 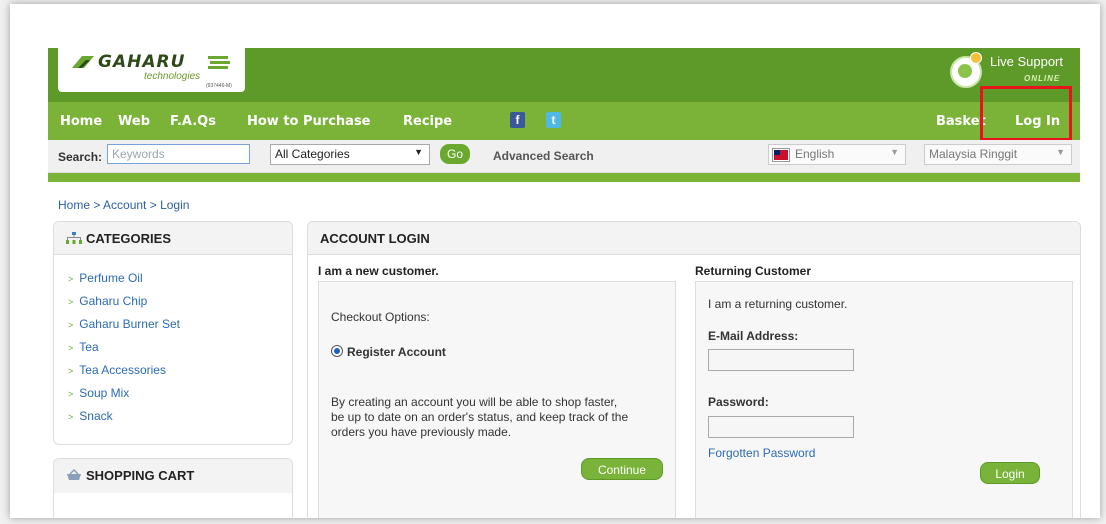 I want to click on category-item: > Tea, so click(x=180, y=347).